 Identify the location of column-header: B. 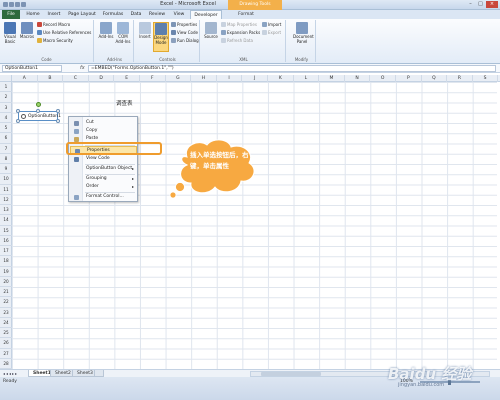
(51, 78).